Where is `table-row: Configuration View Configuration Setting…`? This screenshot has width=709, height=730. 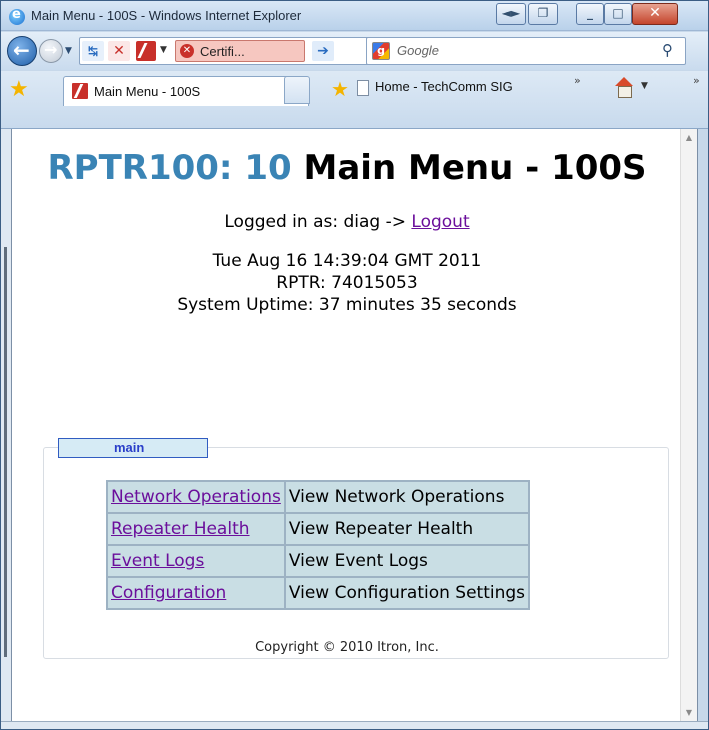
table-row: Configuration View Configuration Setting… is located at coordinates (318, 593).